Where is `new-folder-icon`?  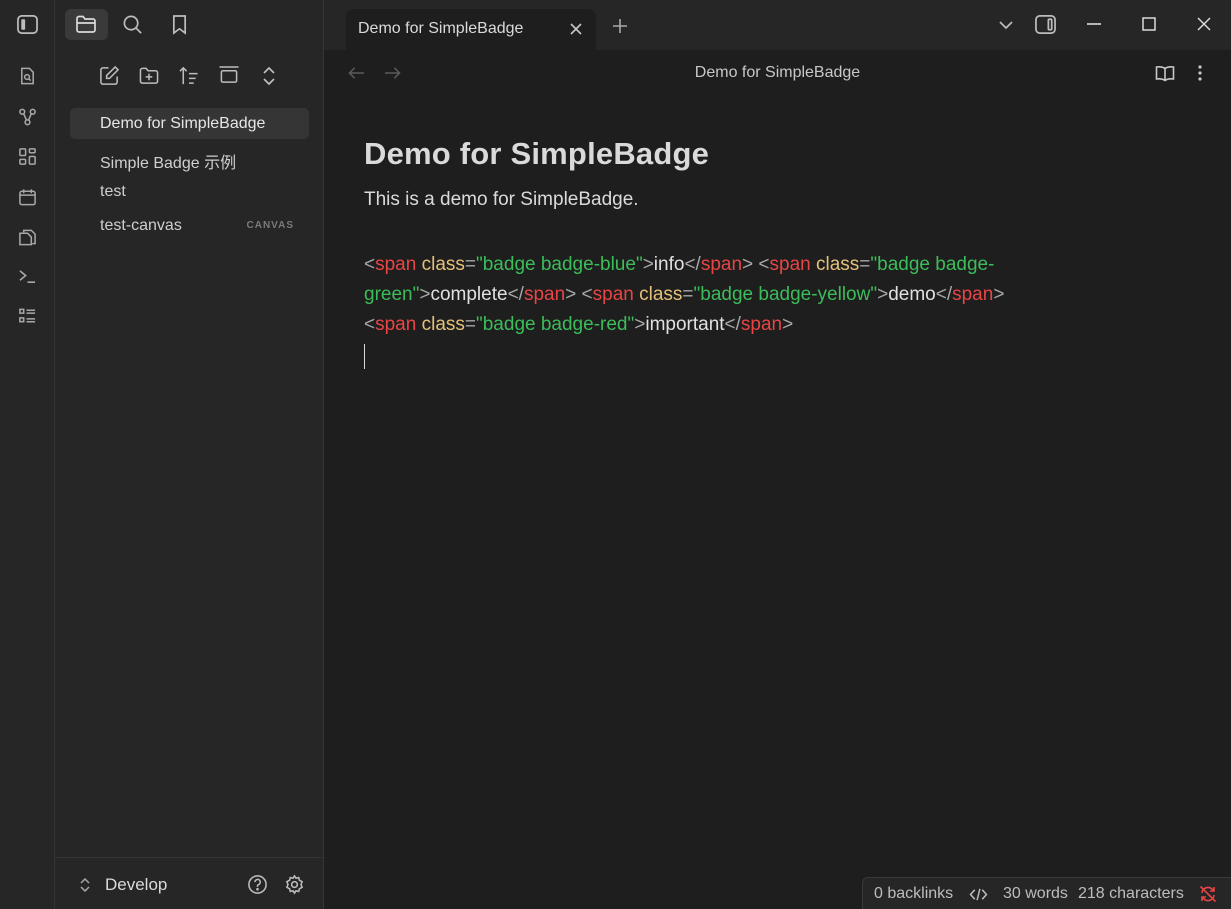
new-folder-icon is located at coordinates (149, 75).